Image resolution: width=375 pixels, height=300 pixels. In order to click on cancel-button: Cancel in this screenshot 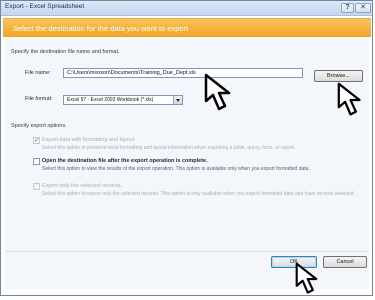, I will do `click(345, 262)`.